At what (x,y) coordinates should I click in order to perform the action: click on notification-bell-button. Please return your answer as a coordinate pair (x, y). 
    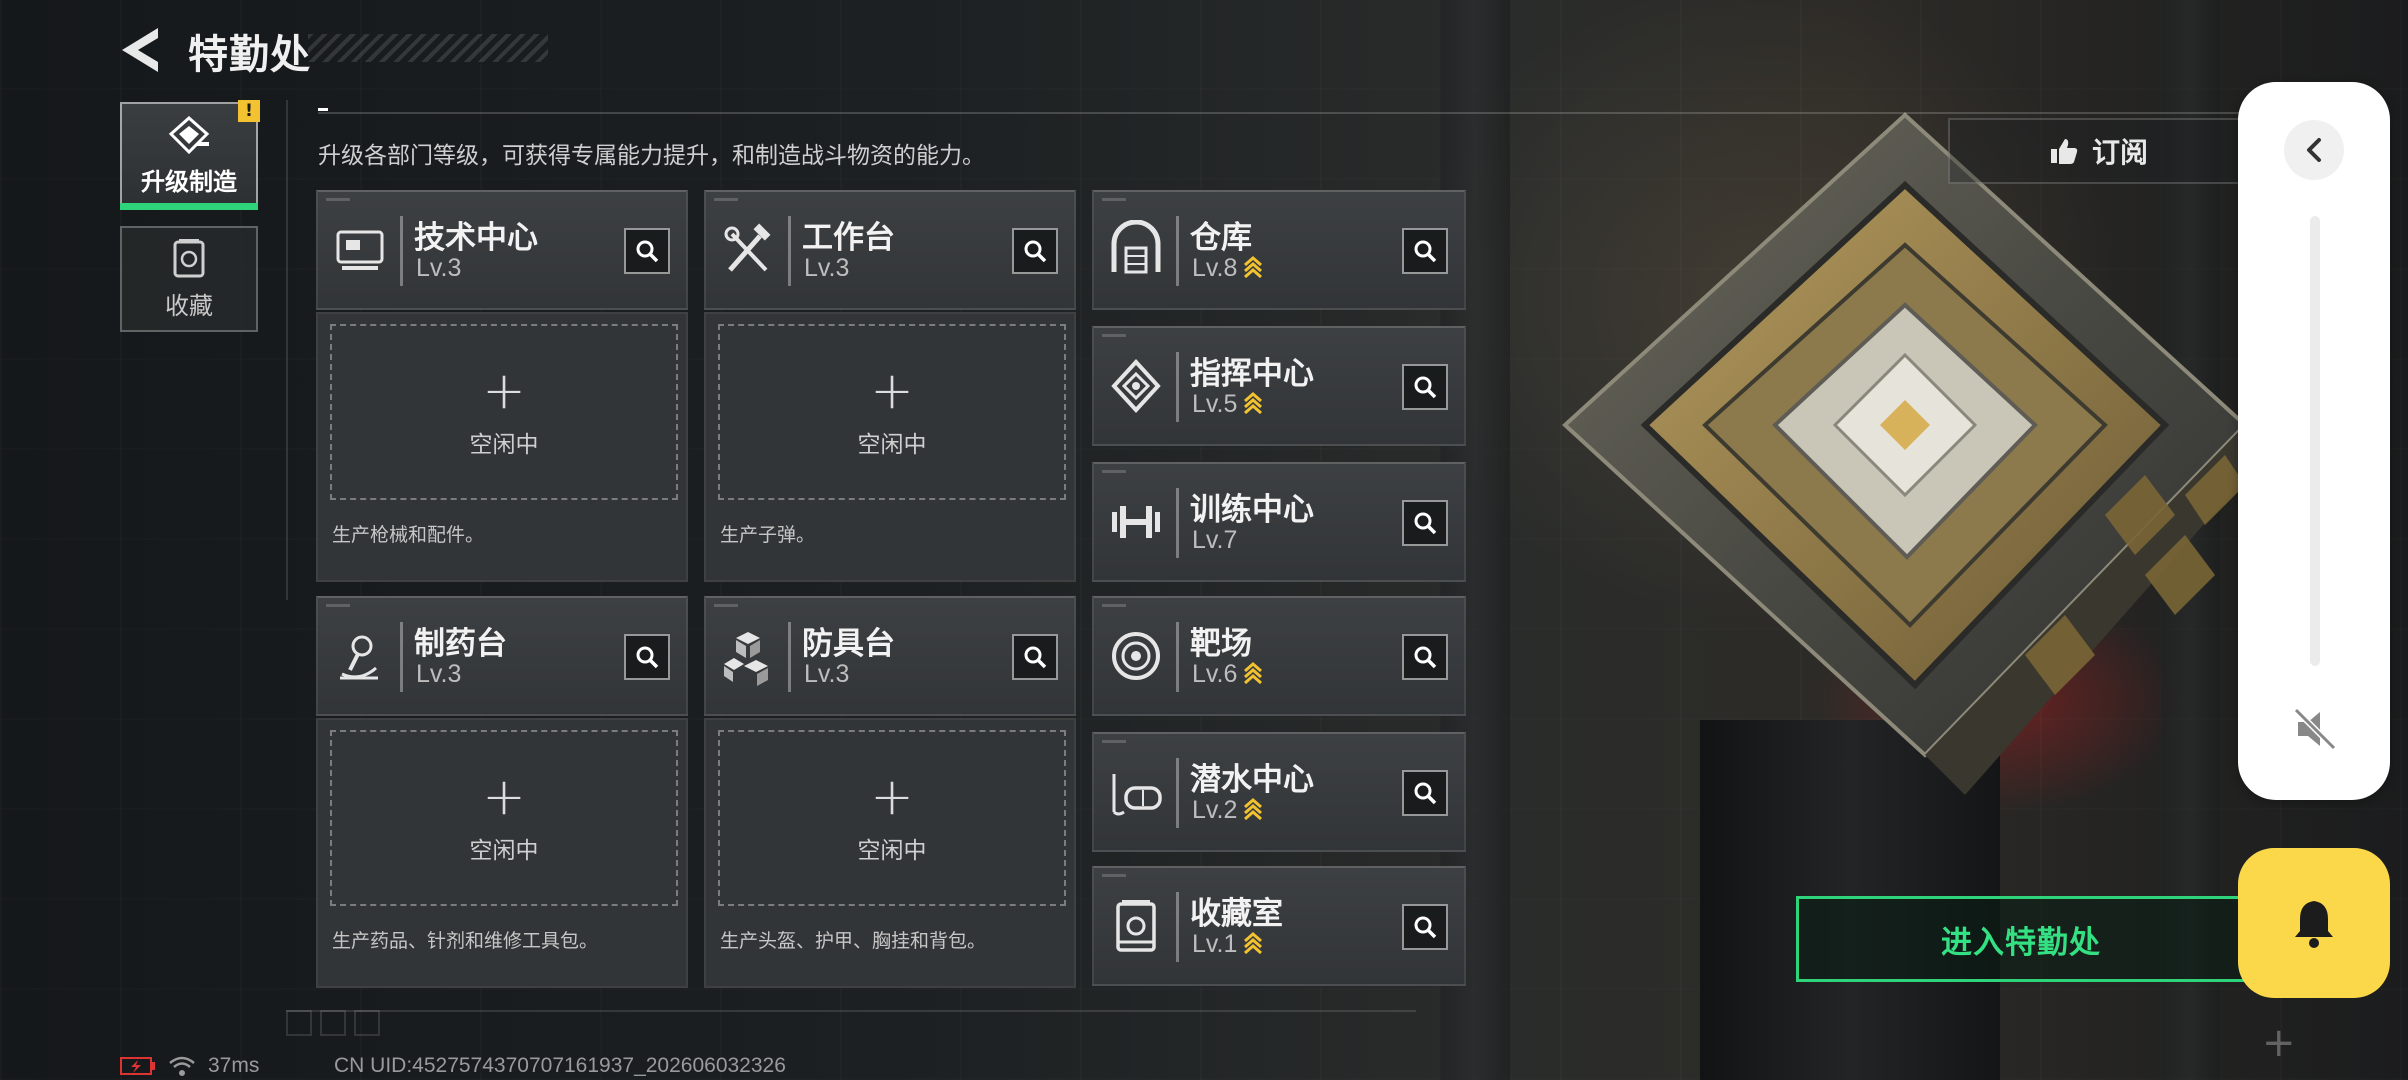
    Looking at the image, I should click on (2314, 923).